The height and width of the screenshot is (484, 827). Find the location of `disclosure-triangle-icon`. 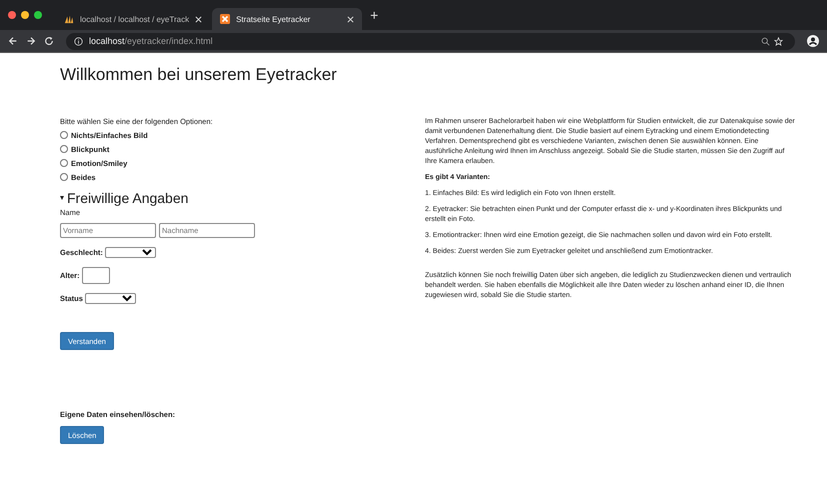

disclosure-triangle-icon is located at coordinates (62, 198).